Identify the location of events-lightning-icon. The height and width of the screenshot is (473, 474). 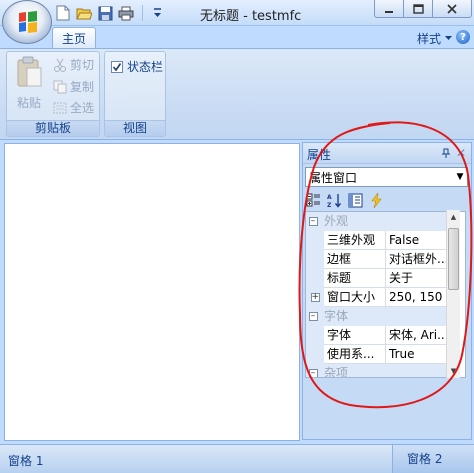
(376, 200).